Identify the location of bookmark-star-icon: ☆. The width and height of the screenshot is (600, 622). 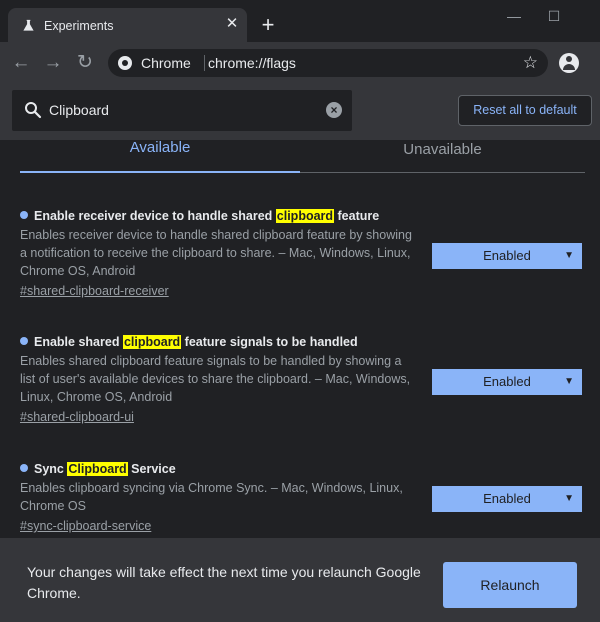
(530, 63).